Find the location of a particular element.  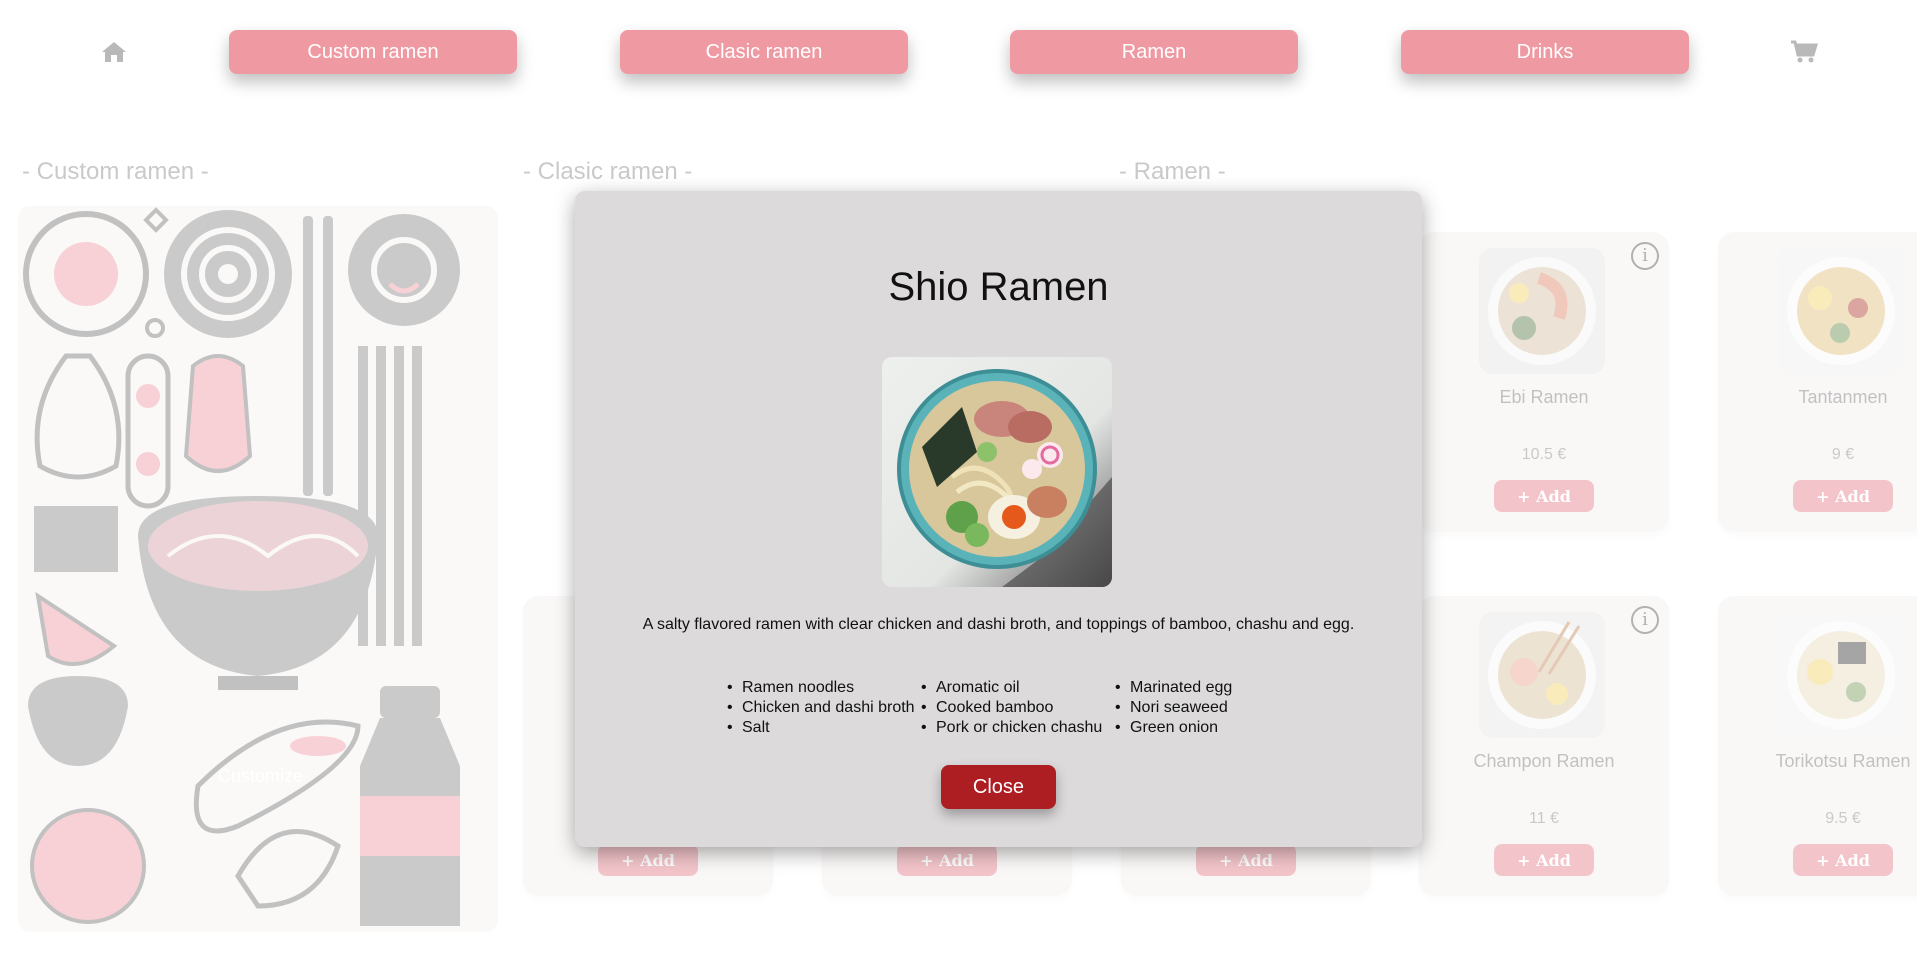

ebi-ramen-image is located at coordinates (1542, 311).